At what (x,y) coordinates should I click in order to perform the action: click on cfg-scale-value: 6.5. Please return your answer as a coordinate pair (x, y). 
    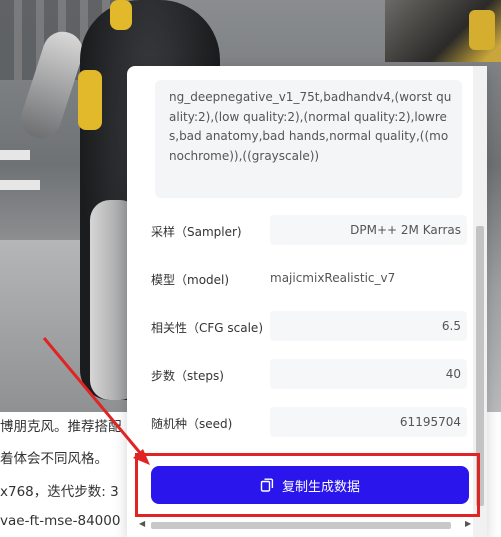
    Looking at the image, I should click on (368, 326).